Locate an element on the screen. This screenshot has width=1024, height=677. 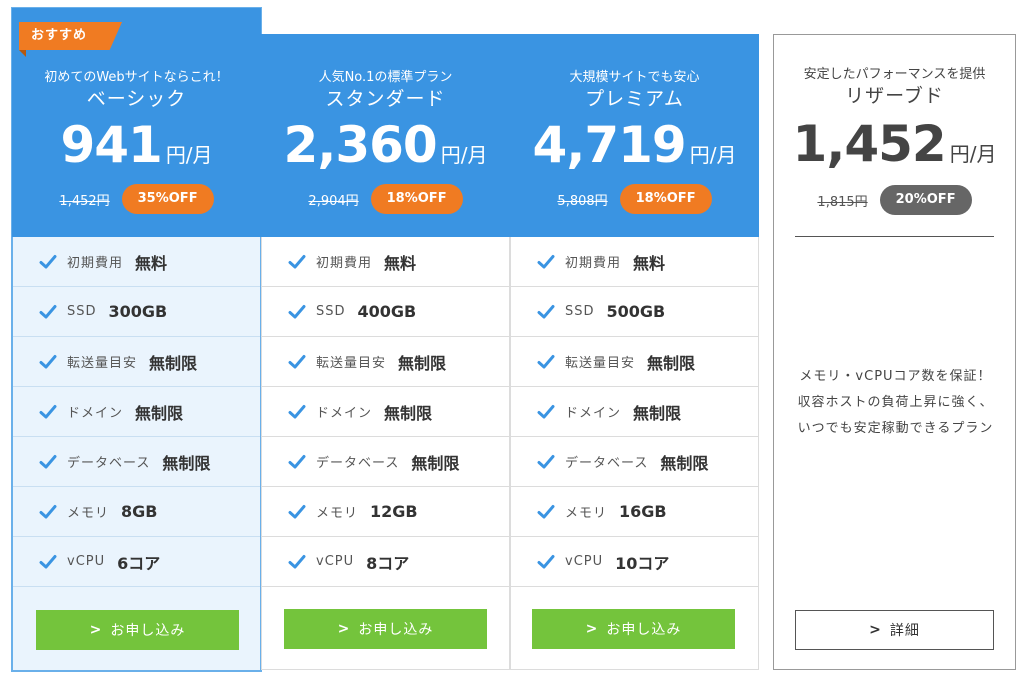
discount-badge: 20%OFF is located at coordinates (925, 200).